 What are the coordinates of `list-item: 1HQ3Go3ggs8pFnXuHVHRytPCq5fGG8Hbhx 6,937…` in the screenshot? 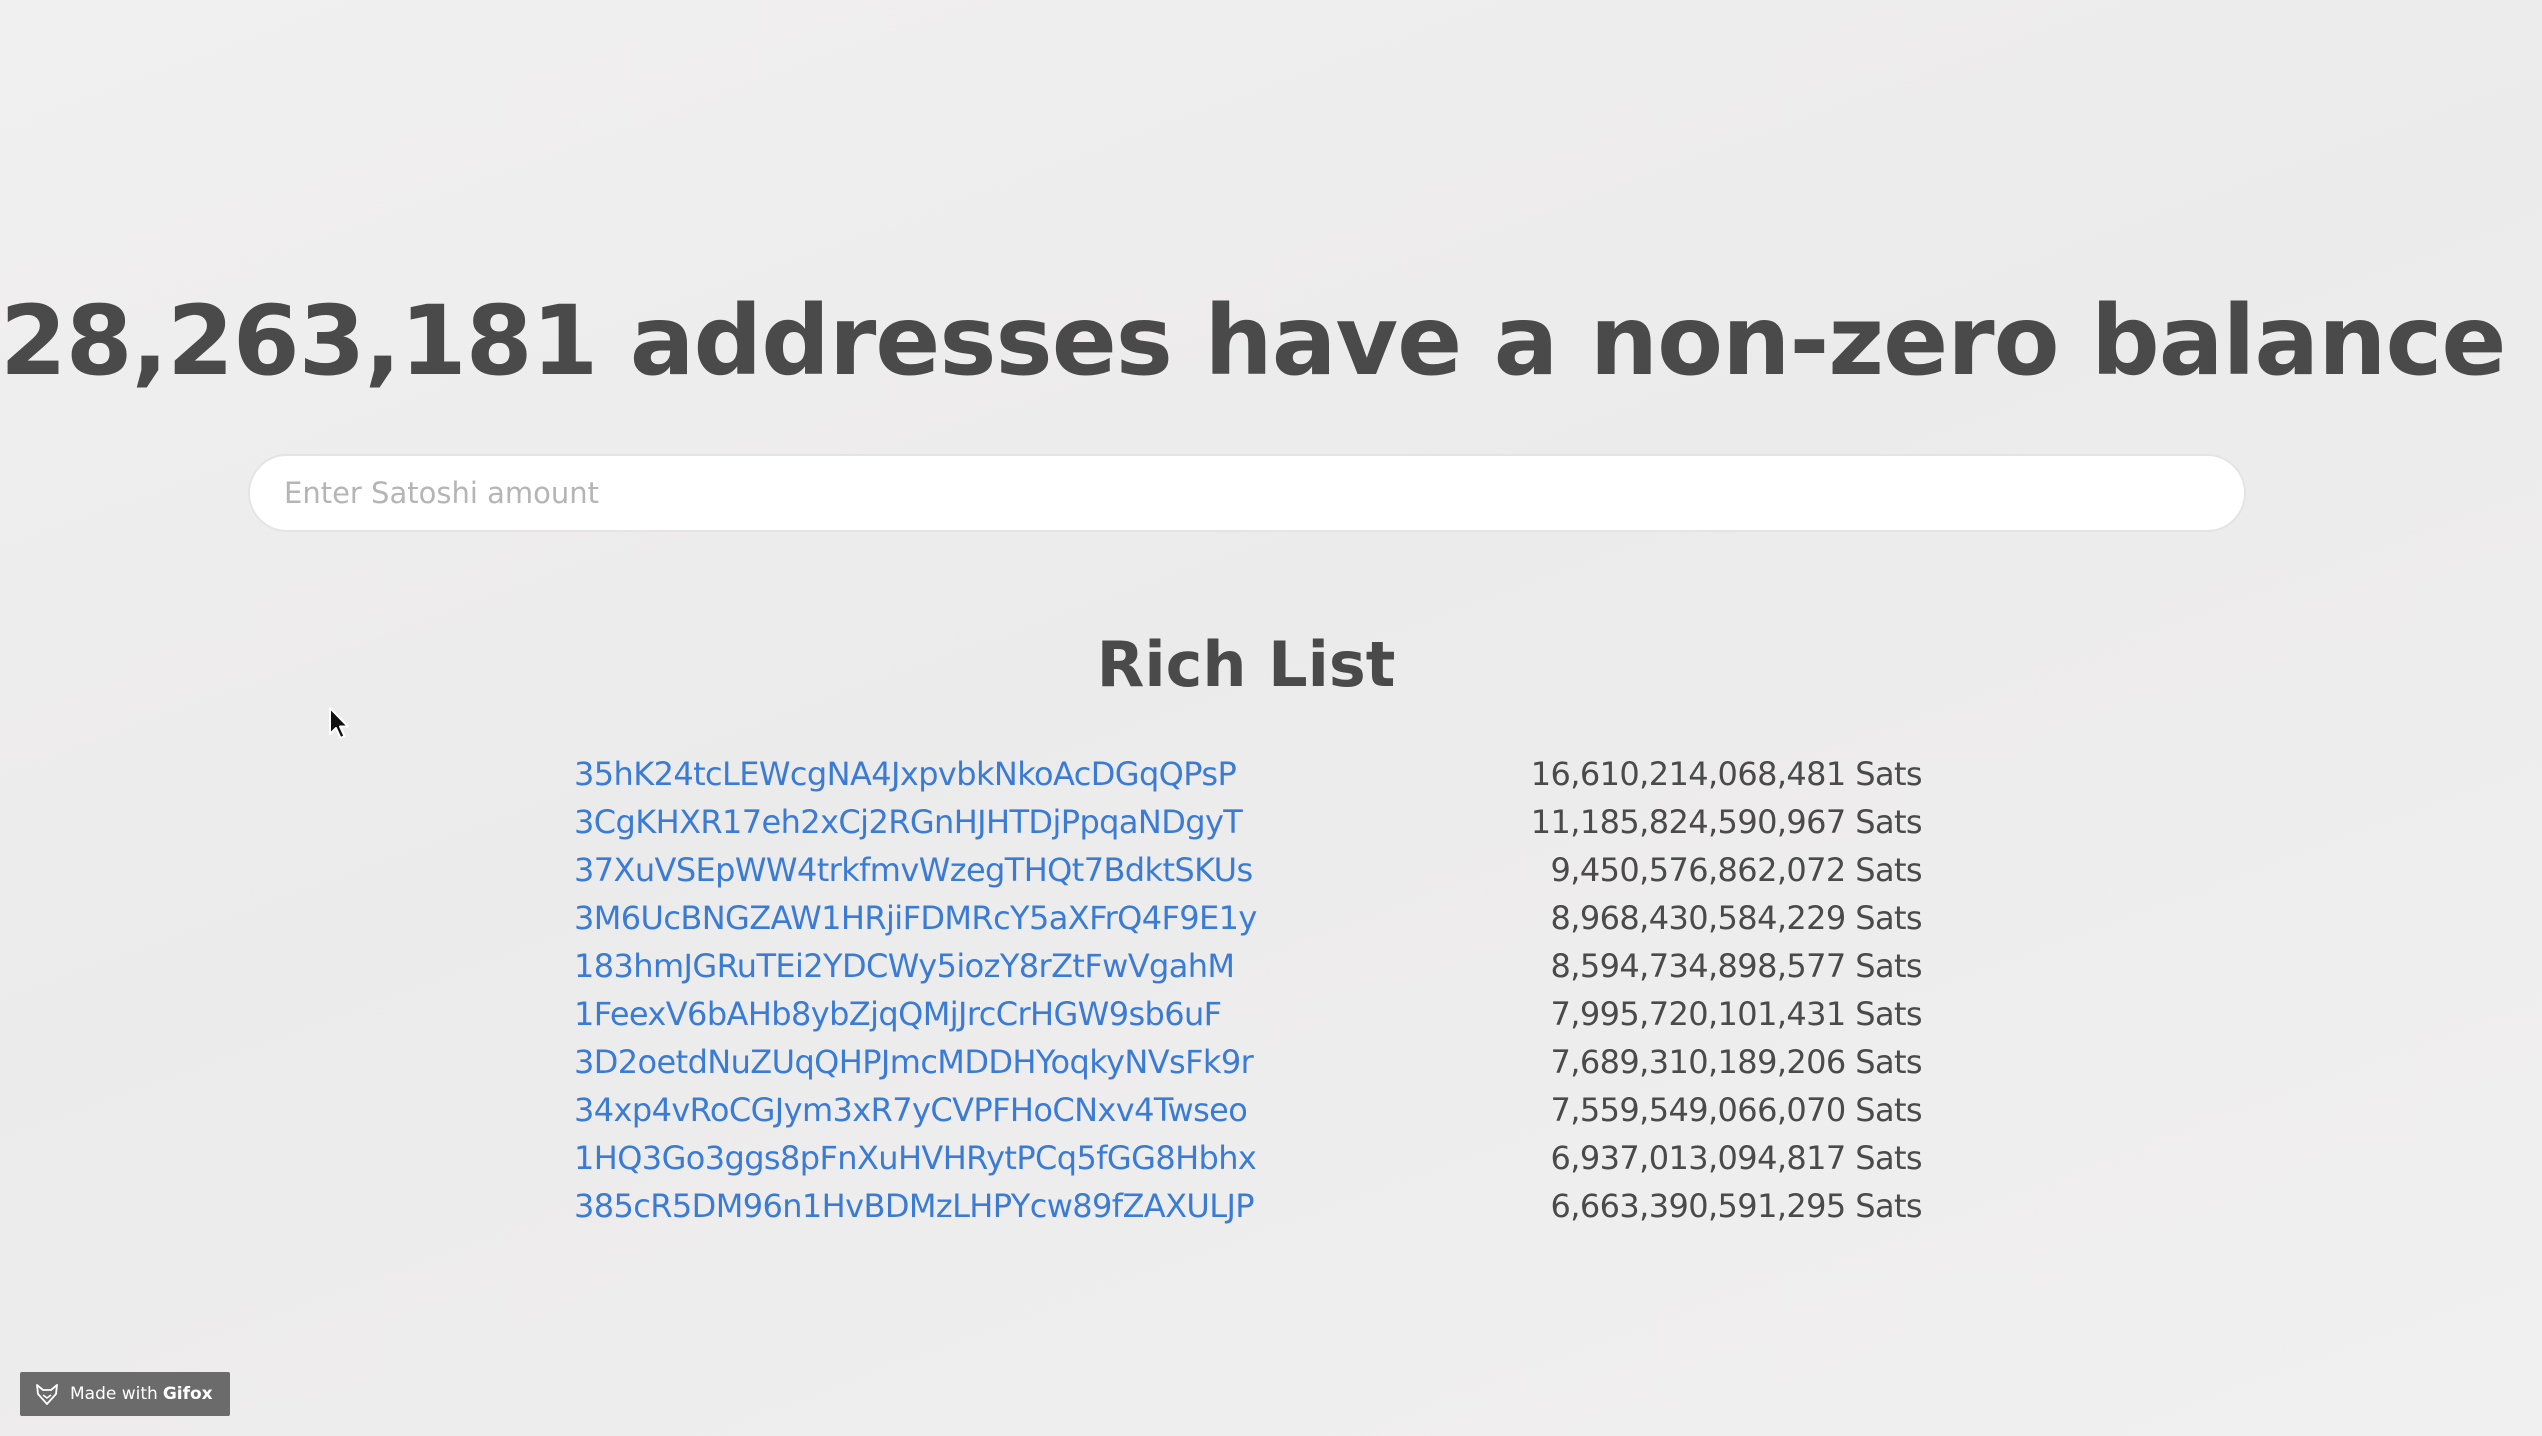 It's located at (1248, 1158).